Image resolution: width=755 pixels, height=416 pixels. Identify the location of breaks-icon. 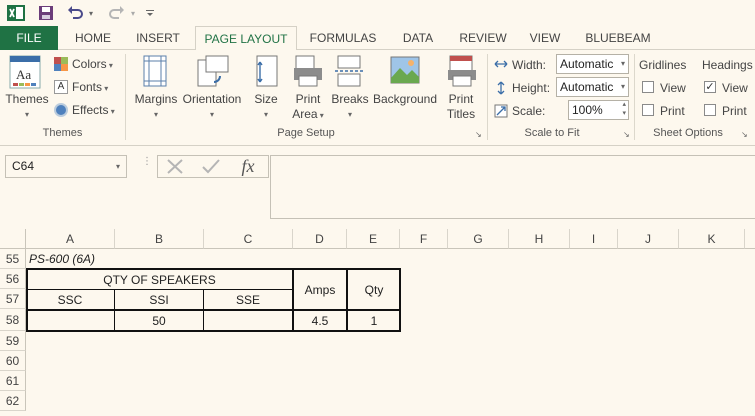
(349, 71).